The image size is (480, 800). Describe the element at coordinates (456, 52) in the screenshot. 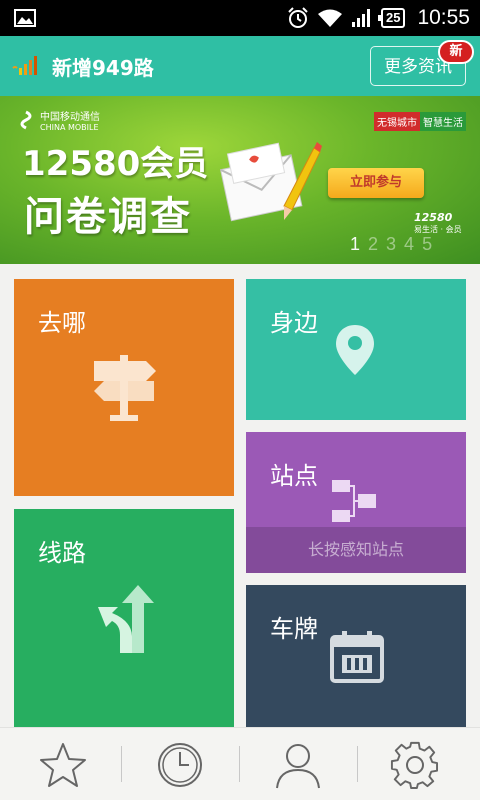

I see `new-badge: 新` at that location.